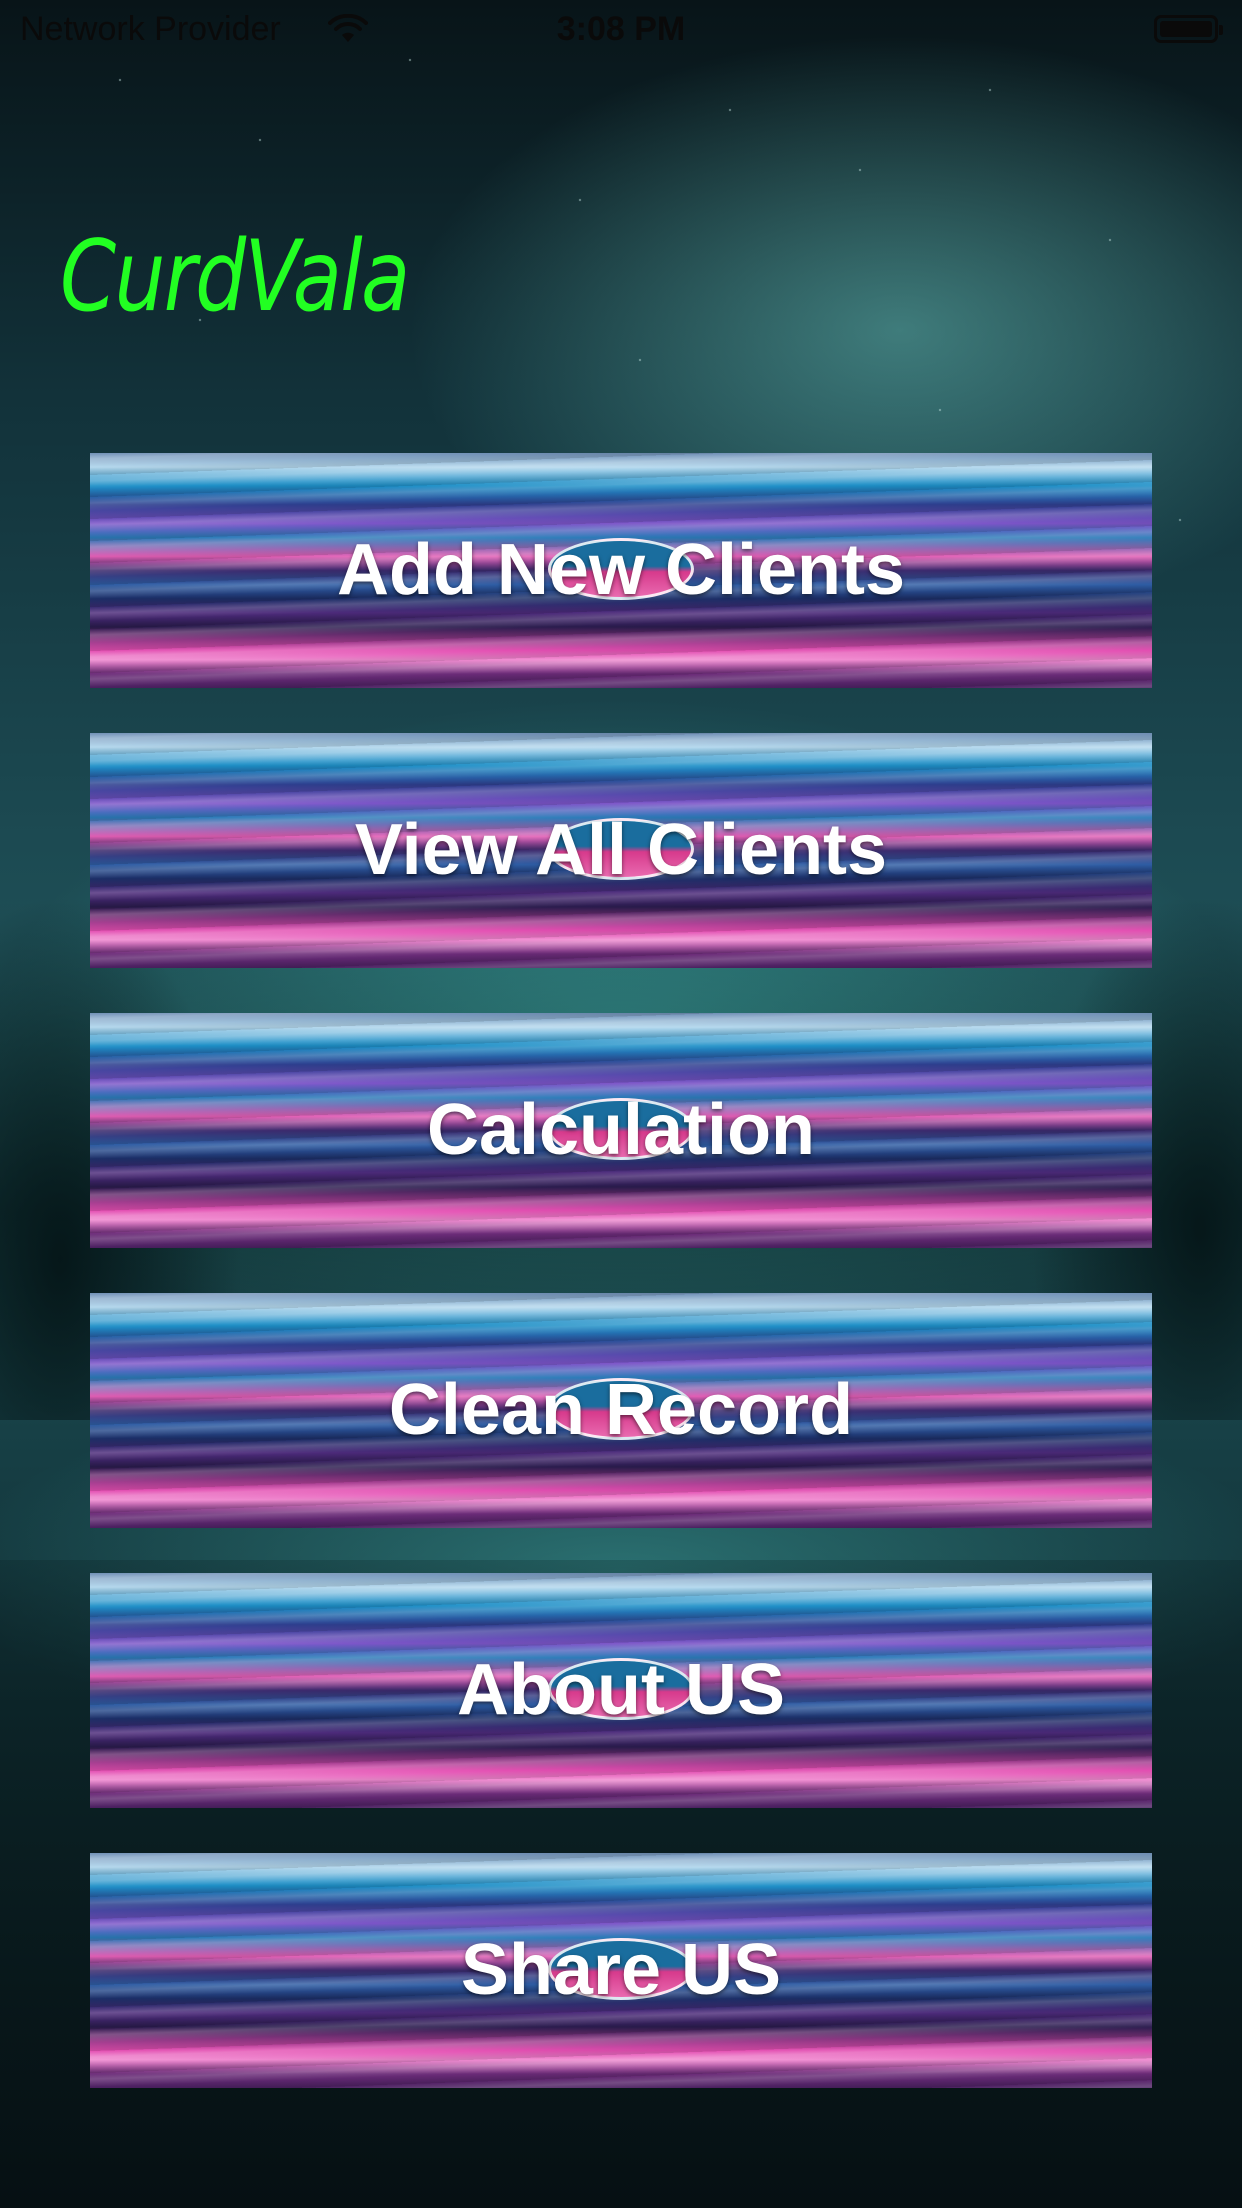 This screenshot has width=1242, height=2208. I want to click on button-label: View All Clients, so click(621, 850).